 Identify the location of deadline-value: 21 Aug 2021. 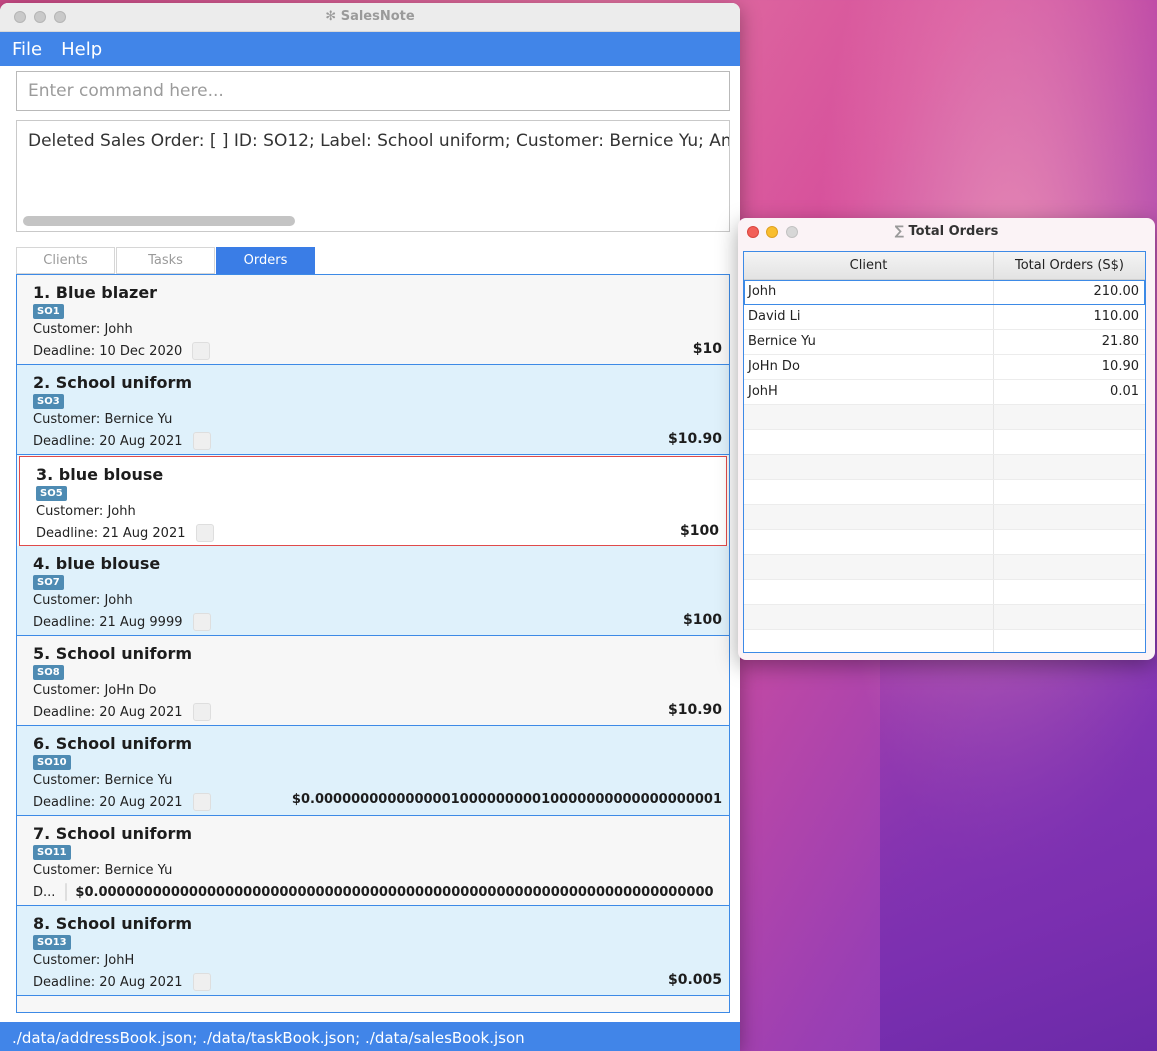
(144, 533).